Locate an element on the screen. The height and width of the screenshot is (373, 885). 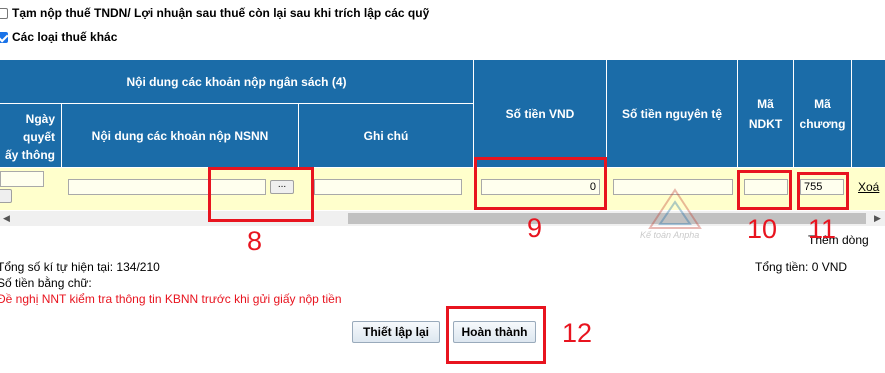
col-sotien-nt-header: Số tiền nguyên tệ is located at coordinates (672, 114).